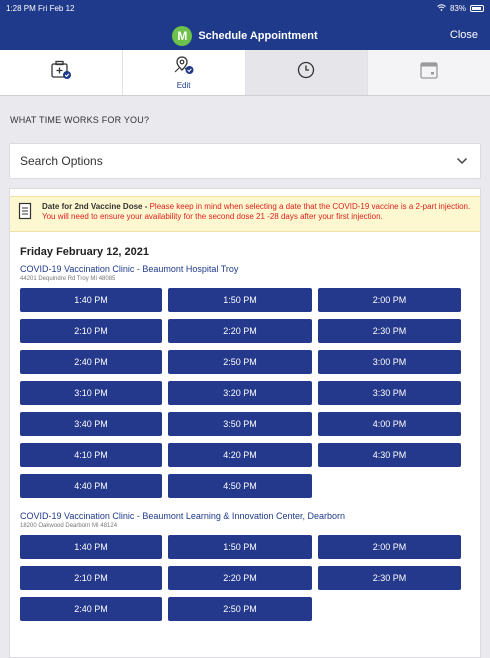 The height and width of the screenshot is (658, 490). What do you see at coordinates (80, 120) in the screenshot?
I see `time-prompt: WHAT TIME WORKS FOR YOU?` at bounding box center [80, 120].